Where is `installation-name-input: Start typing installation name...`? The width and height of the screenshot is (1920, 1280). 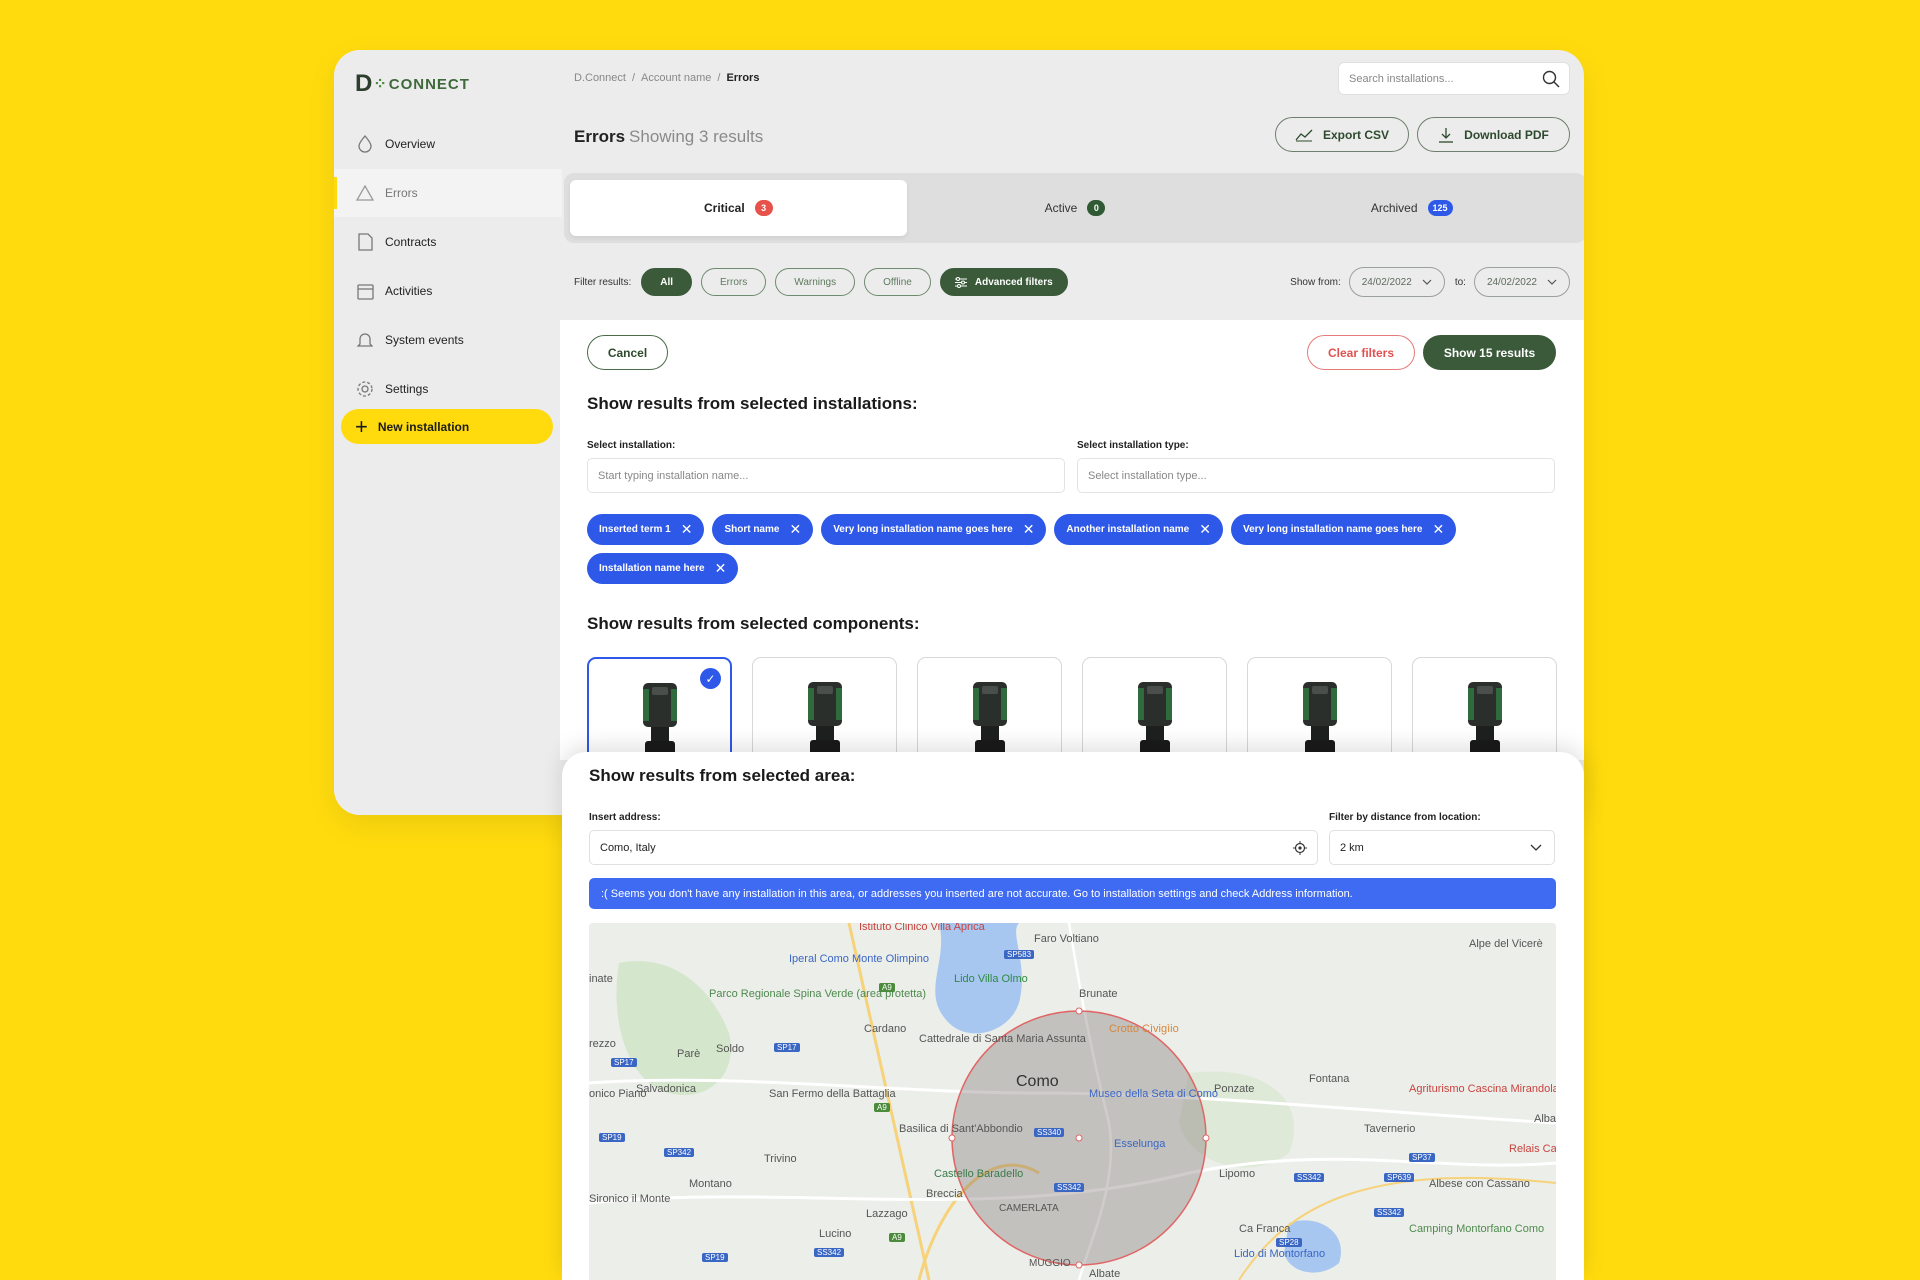
installation-name-input: Start typing installation name... is located at coordinates (826, 475).